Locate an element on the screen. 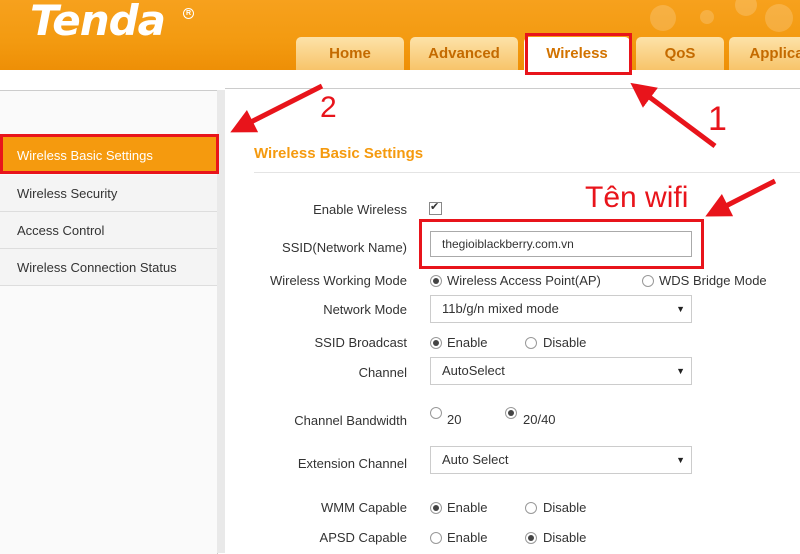 This screenshot has width=800, height=554. arrow-to-wireless-tab is located at coordinates (673, 115).